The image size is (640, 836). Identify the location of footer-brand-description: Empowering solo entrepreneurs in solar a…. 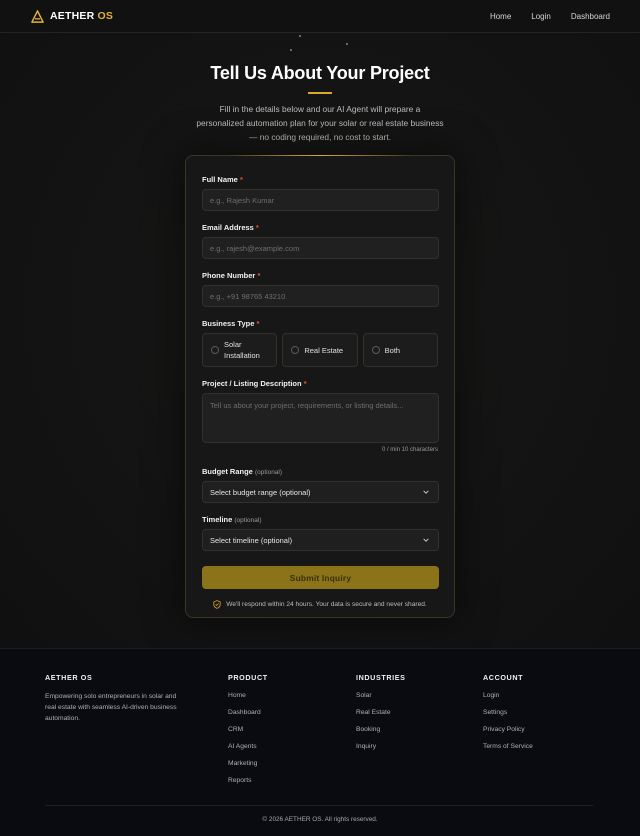
(111, 707).